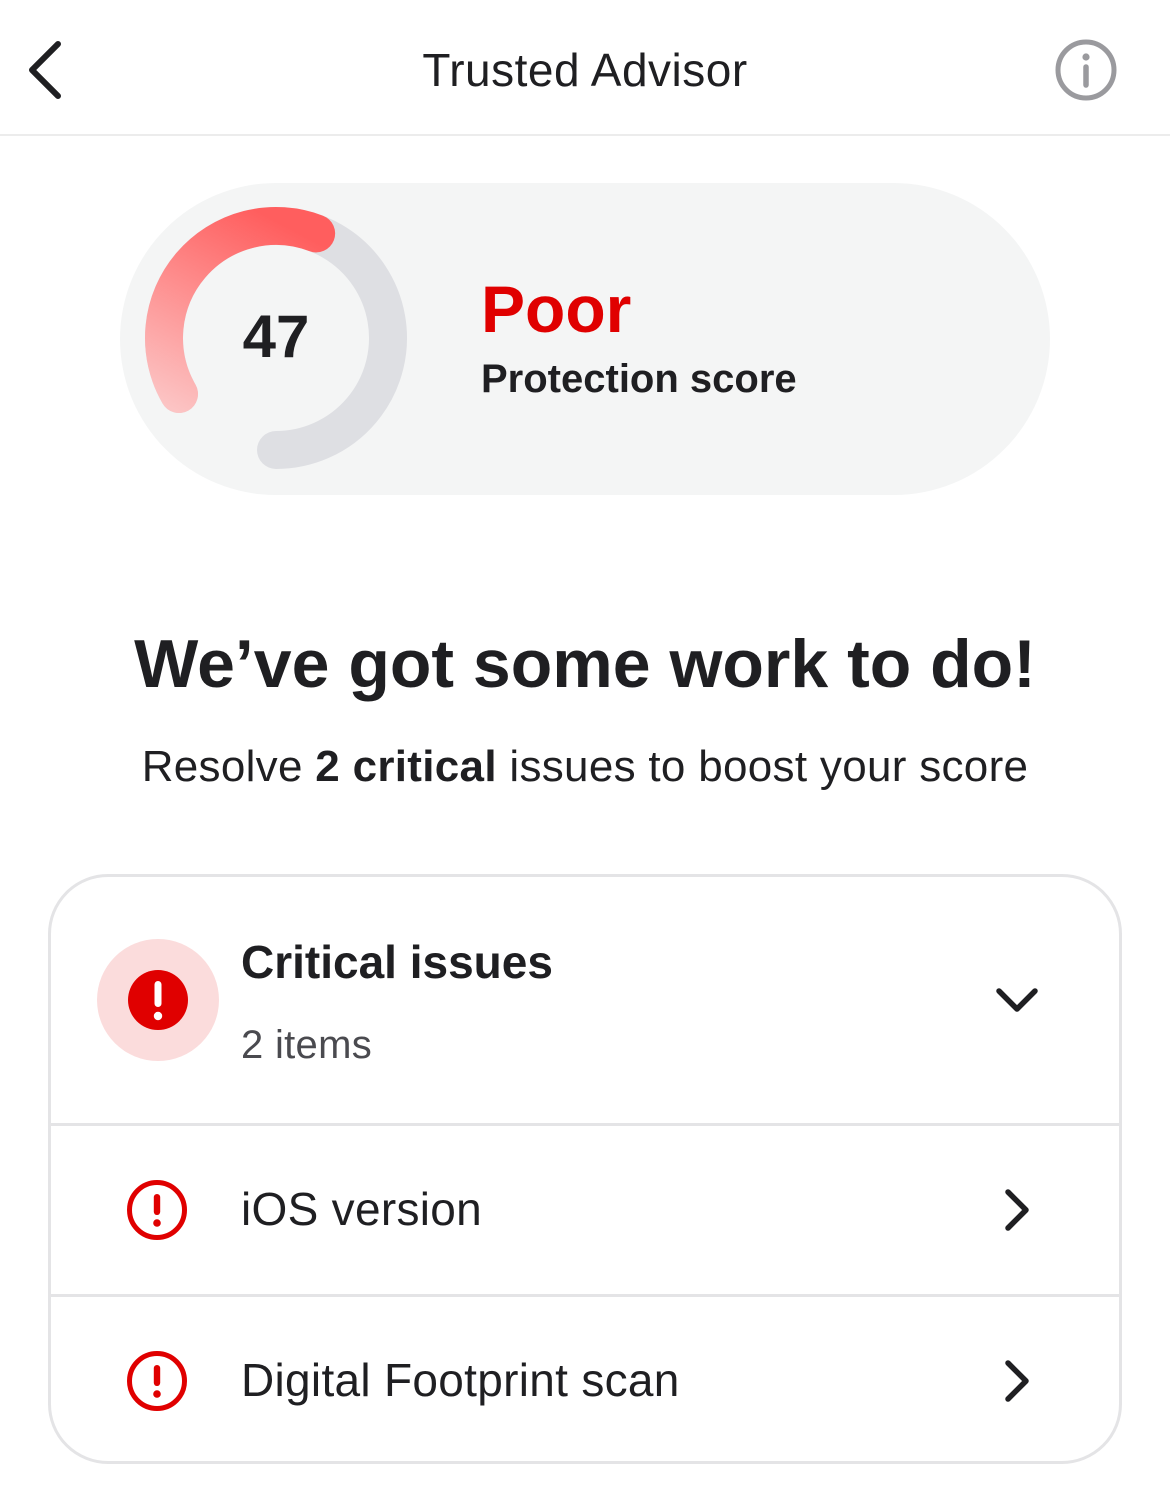 Image resolution: width=1170 pixels, height=1490 pixels. I want to click on issue-label: Digital Footprint scan, so click(460, 1380).